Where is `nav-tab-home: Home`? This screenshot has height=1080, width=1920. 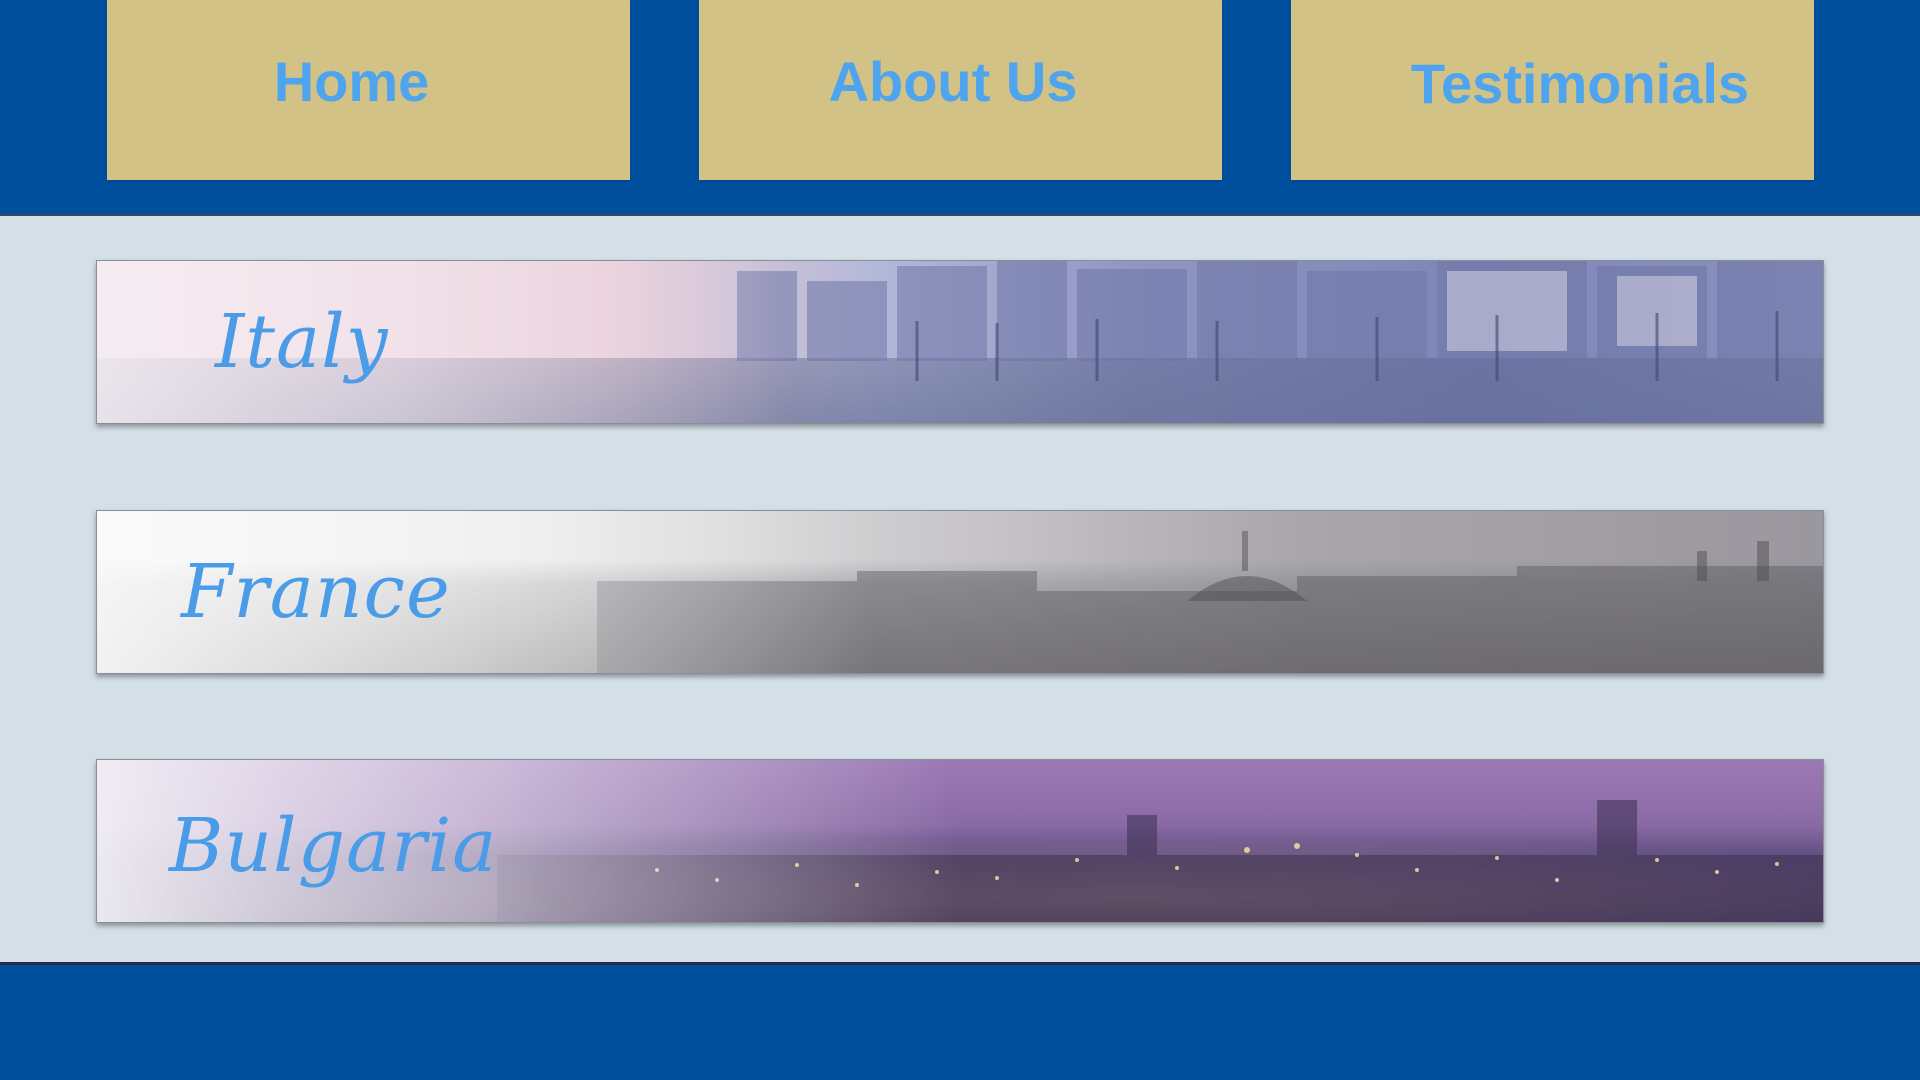
nav-tab-home: Home is located at coordinates (368, 90).